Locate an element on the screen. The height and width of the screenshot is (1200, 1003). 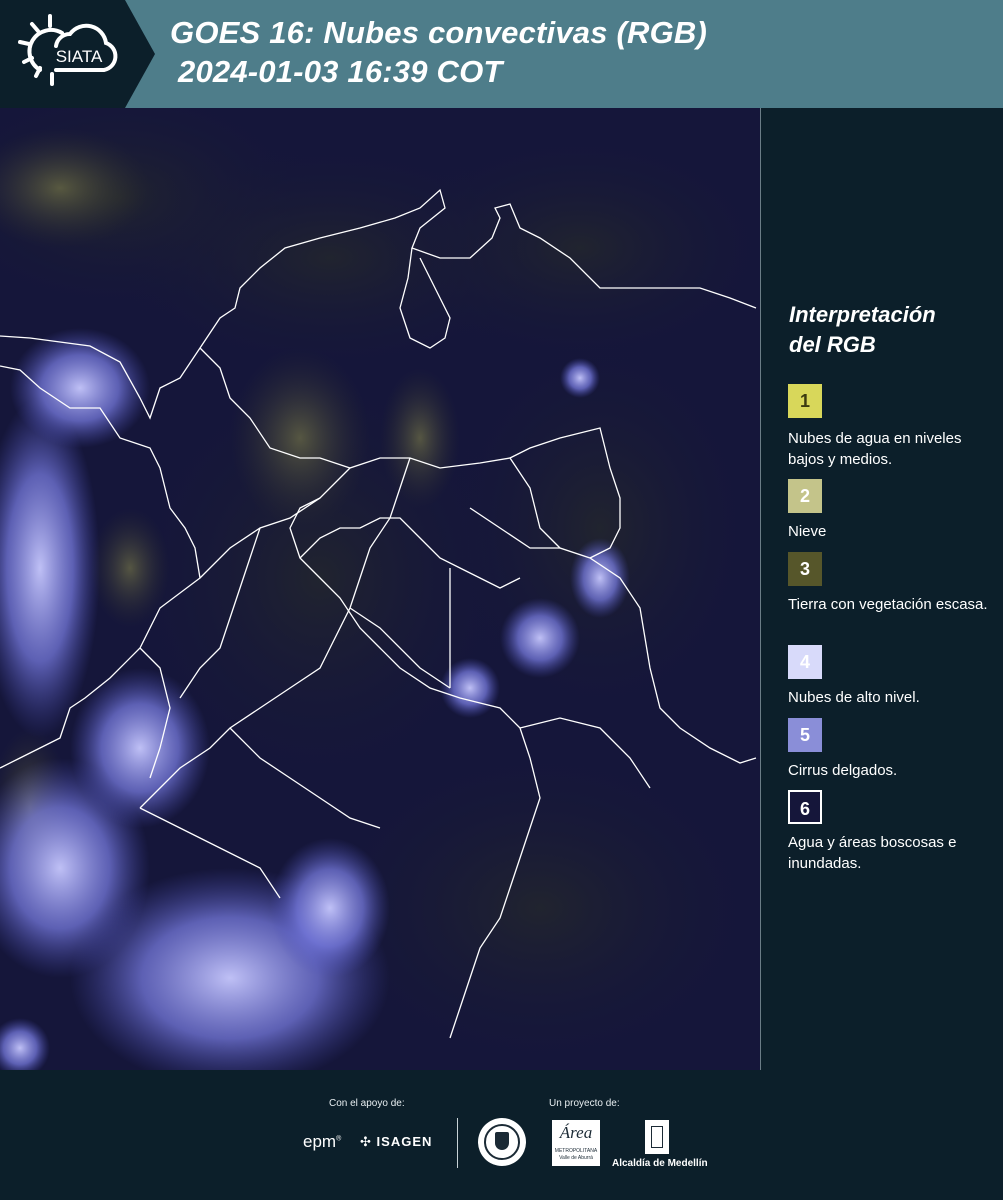
legend-label-3: Tierra con vegetación escasa. is located at coordinates (888, 604).